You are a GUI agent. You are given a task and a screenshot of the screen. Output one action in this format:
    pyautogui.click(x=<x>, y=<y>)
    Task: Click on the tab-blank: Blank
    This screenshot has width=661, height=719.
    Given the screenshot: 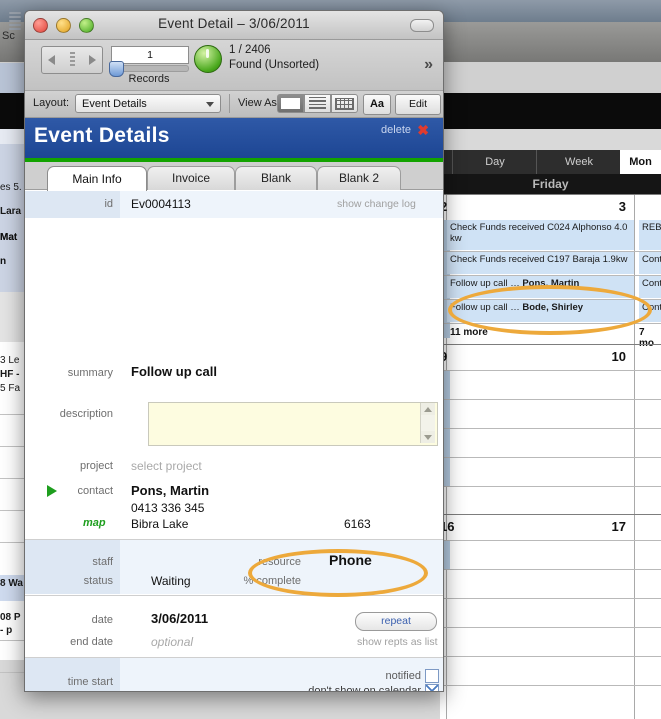 What is the action you would take?
    pyautogui.click(x=276, y=178)
    